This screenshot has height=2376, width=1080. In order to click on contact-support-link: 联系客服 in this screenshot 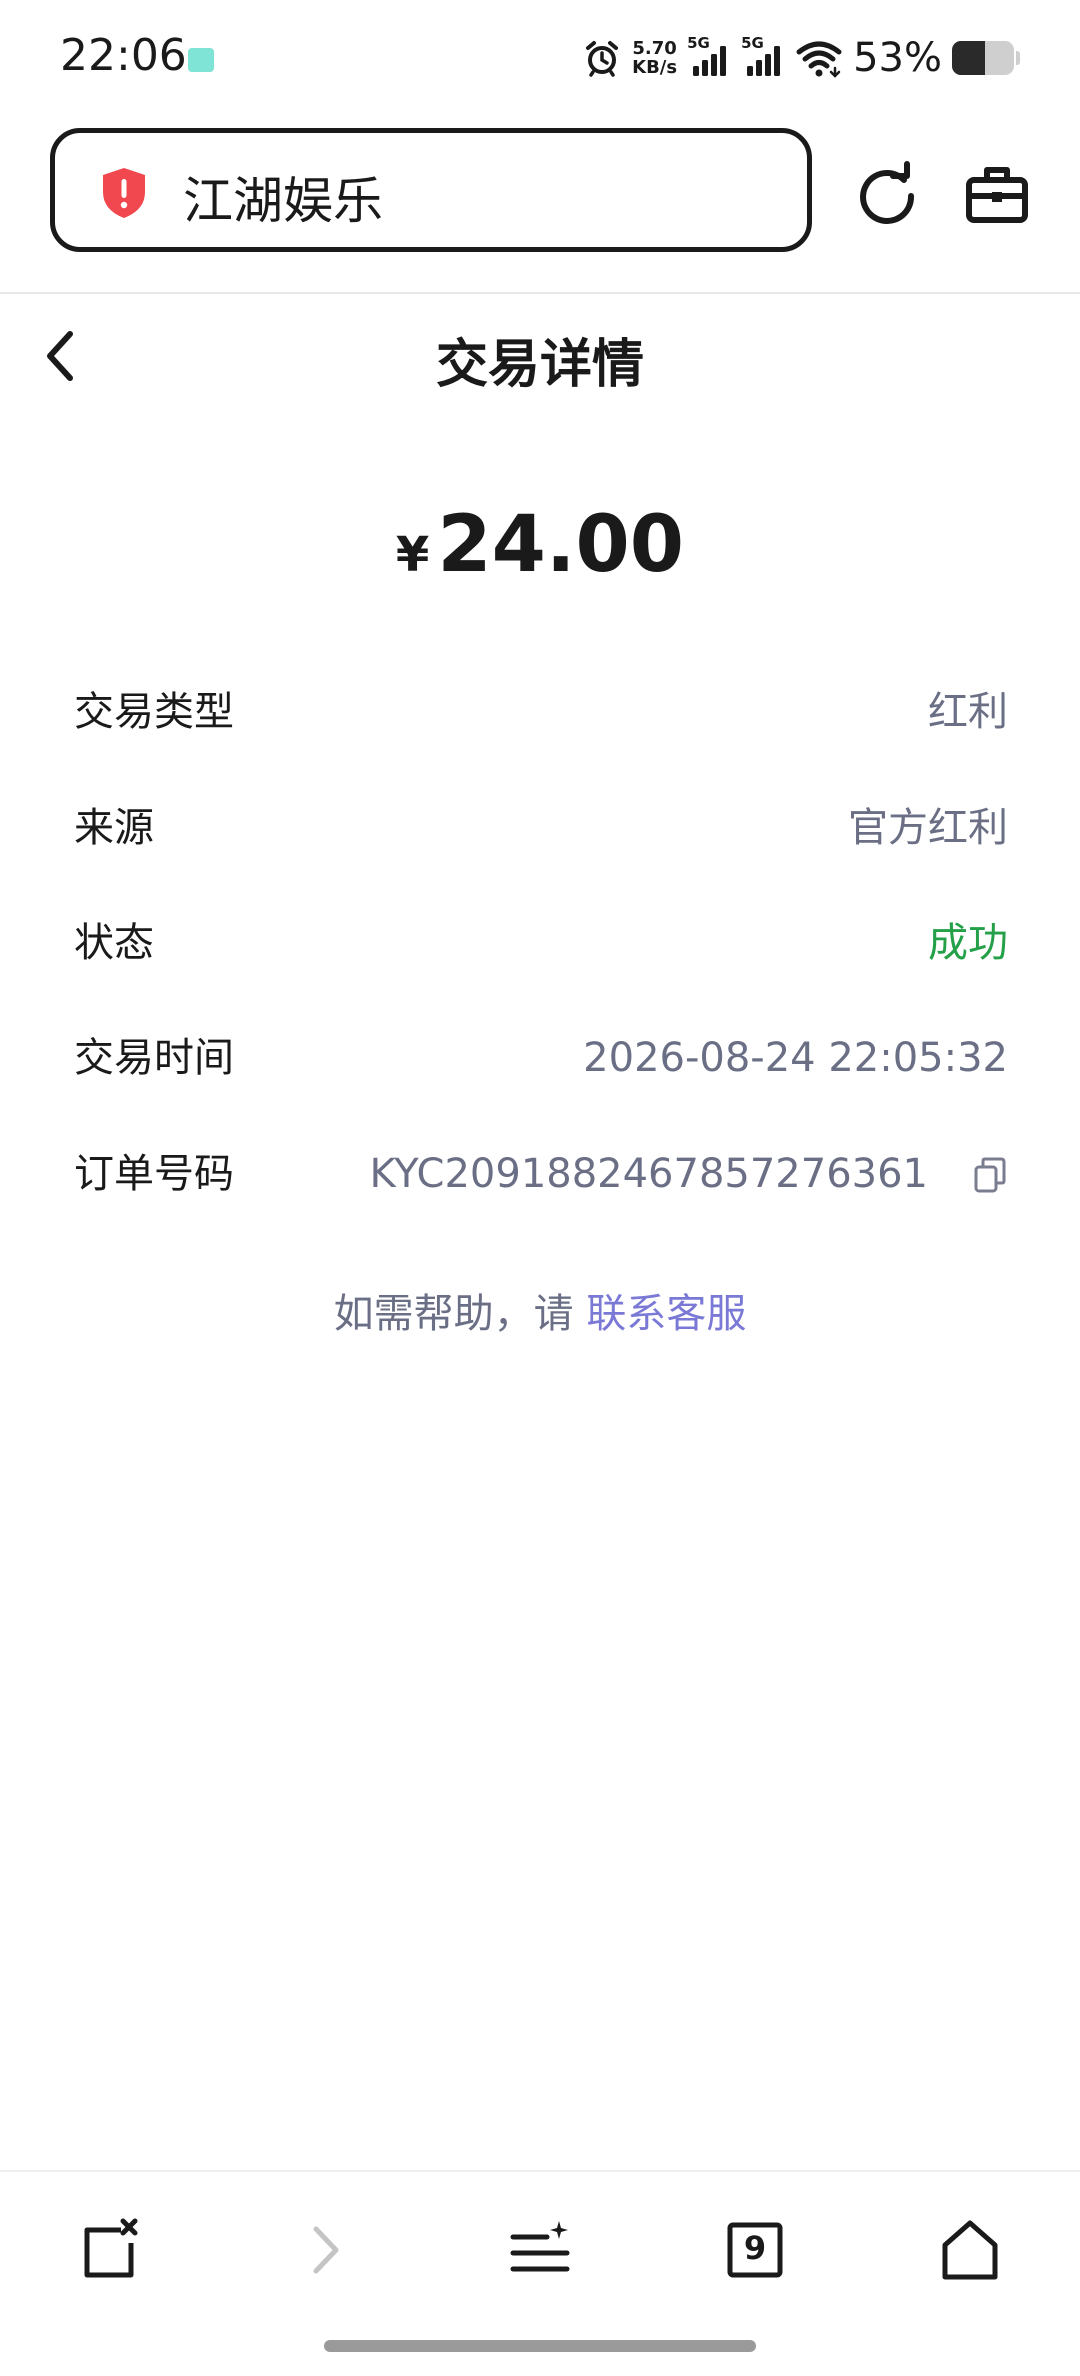, I will do `click(666, 1314)`.